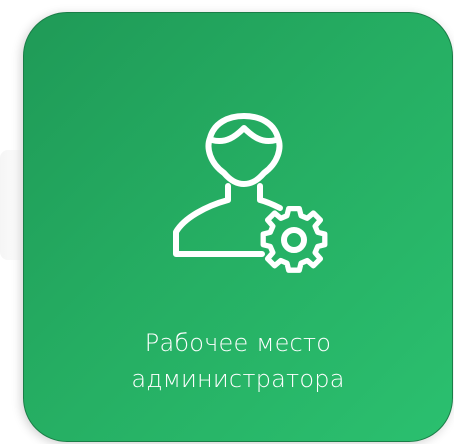 The image size is (454, 444). I want to click on user-gear-icon, so click(251, 195).